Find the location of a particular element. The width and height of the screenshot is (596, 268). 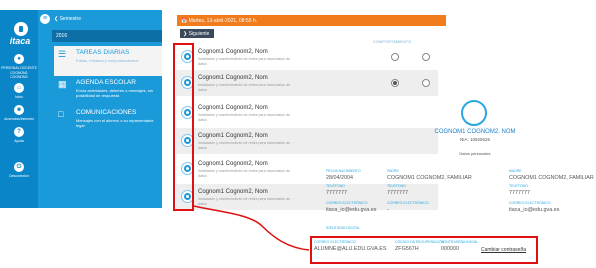

change-password-link: Cambiar contraseña is located at coordinates (503, 250).